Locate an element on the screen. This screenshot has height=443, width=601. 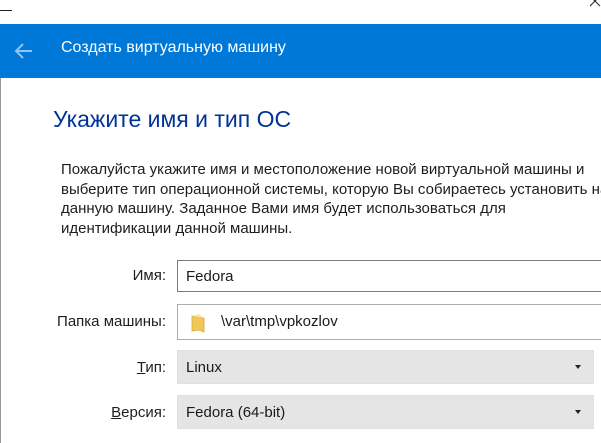
machine-folder-selector: \var\tmp\vpkozlov is located at coordinates (389, 322).